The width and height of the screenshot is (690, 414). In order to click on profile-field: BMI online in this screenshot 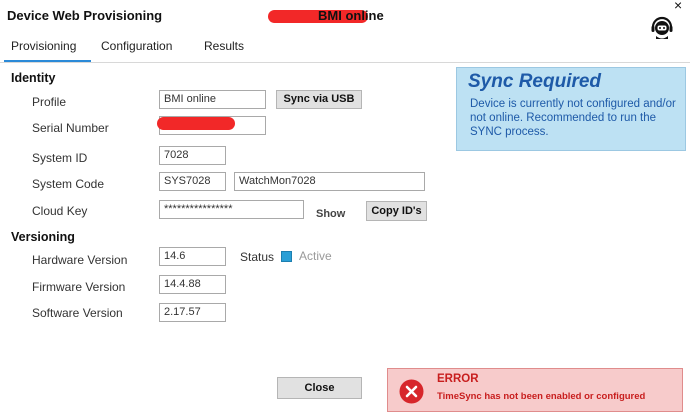, I will do `click(212, 99)`.